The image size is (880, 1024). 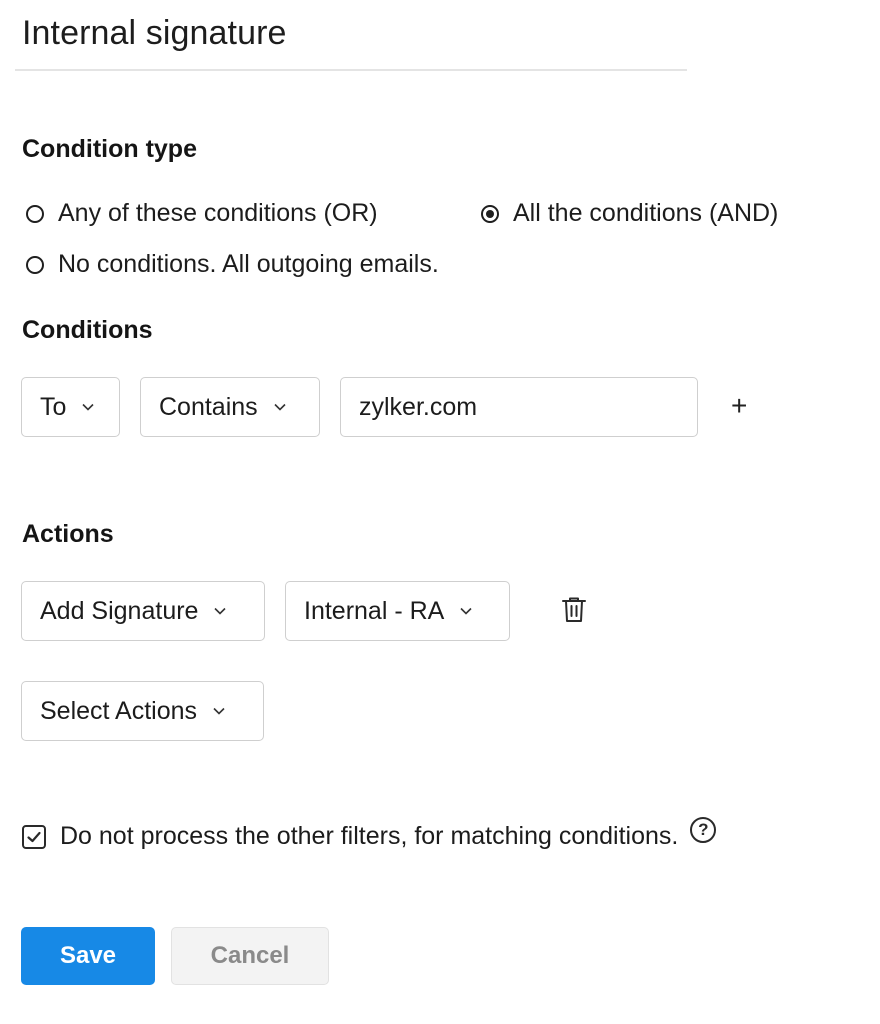 I want to click on select-actions-dropdown: Select Actions, so click(x=142, y=711).